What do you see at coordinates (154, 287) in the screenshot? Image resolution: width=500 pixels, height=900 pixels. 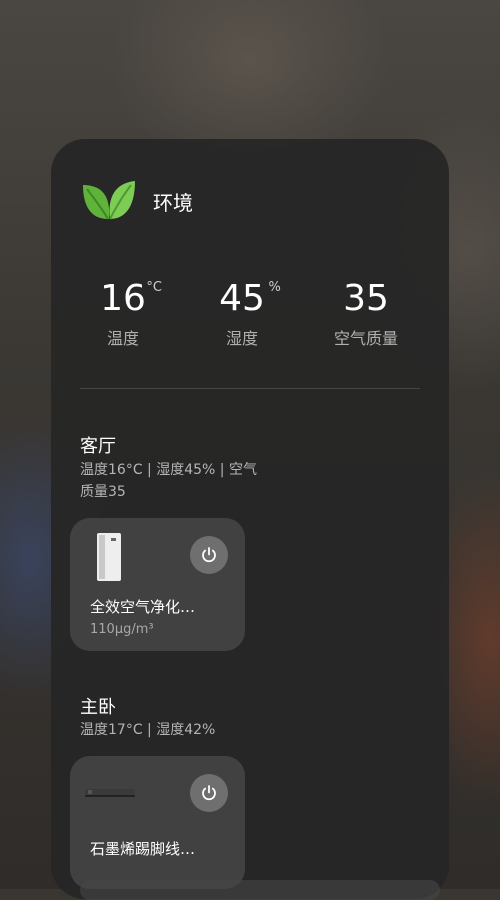 I see `temperature-unit: °C` at bounding box center [154, 287].